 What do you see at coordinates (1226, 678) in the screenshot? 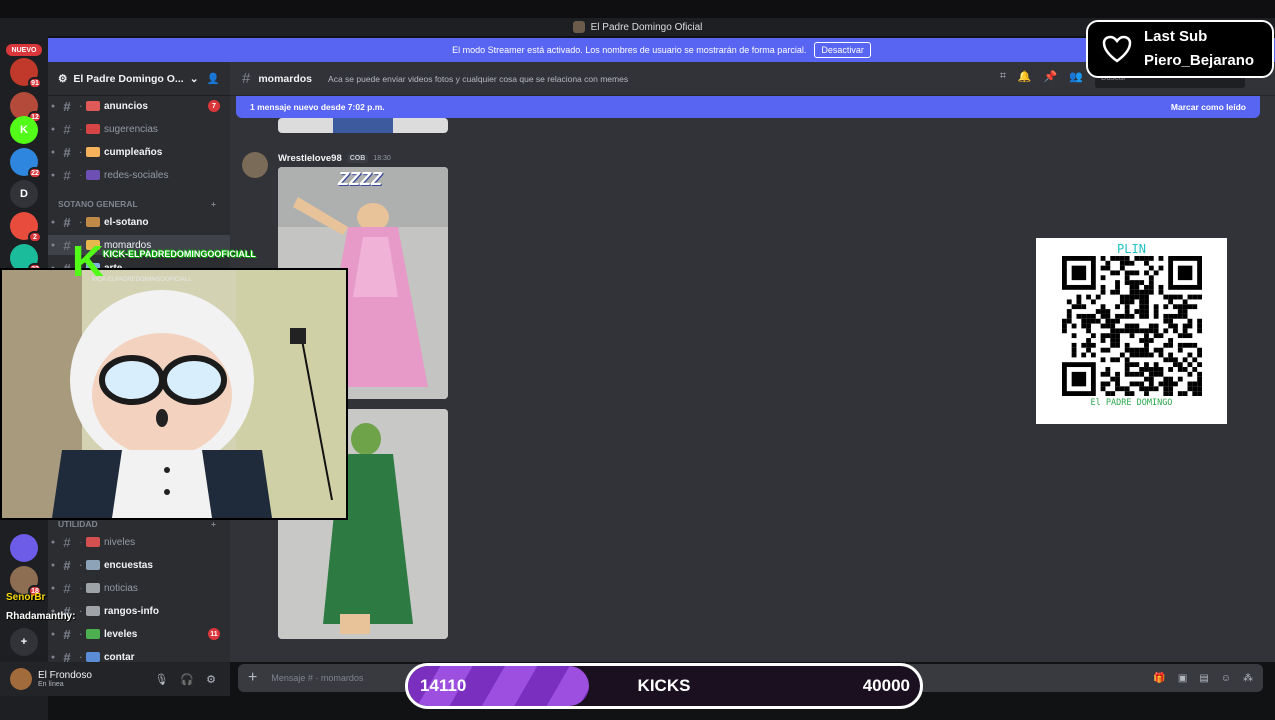
I see `emoji-icon: ☺` at bounding box center [1226, 678].